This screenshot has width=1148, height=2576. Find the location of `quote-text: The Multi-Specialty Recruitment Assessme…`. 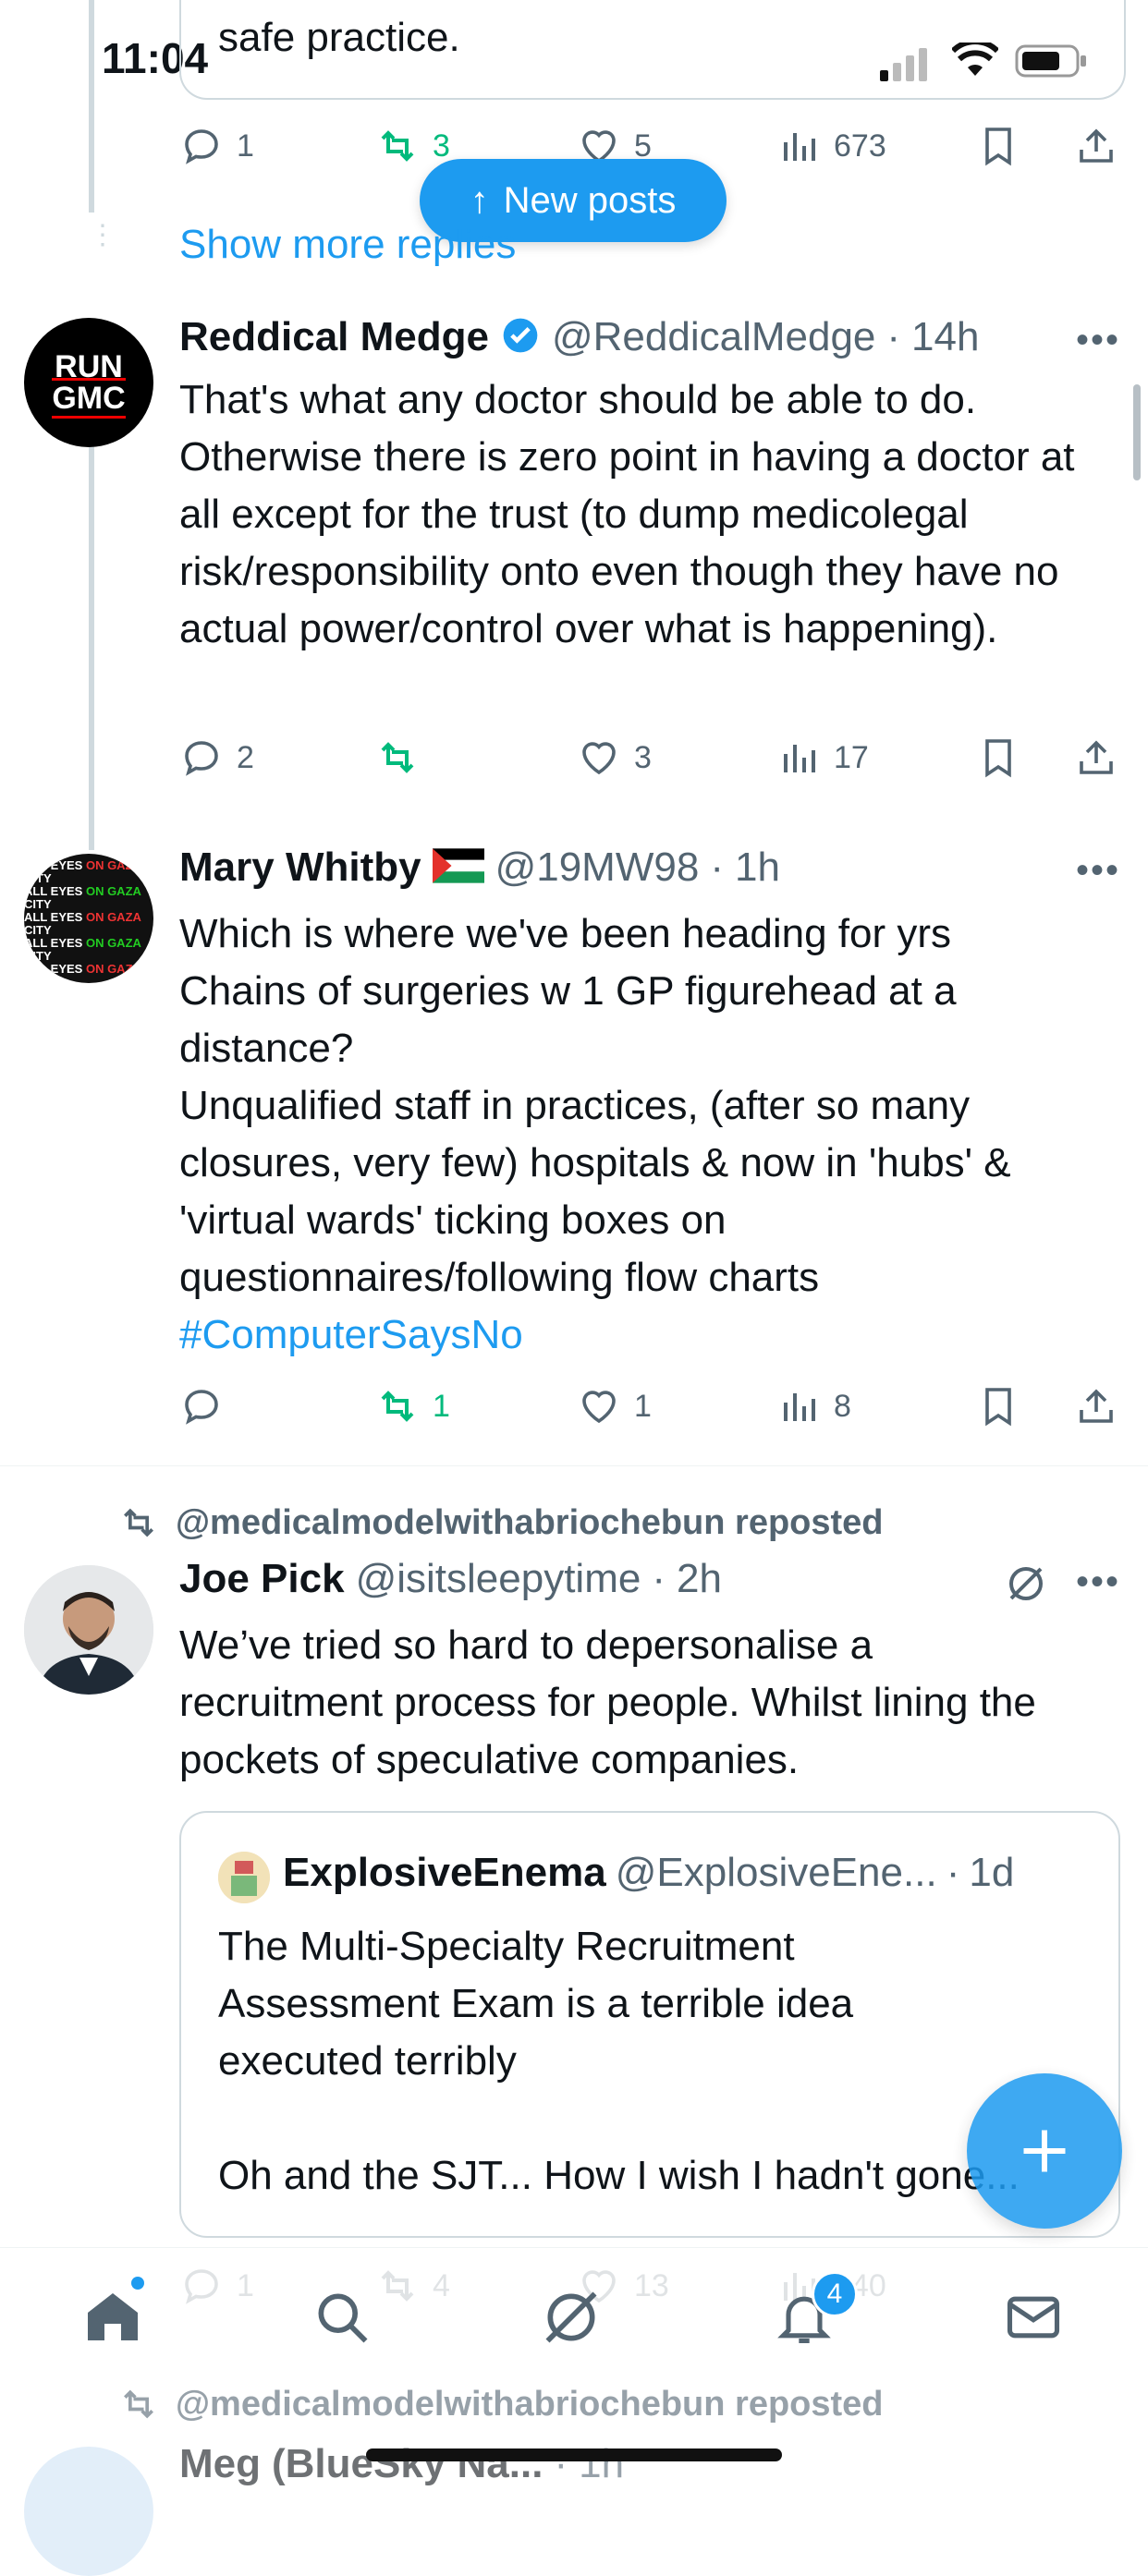

quote-text: The Multi-Specialty Recruitment Assessme… is located at coordinates (536, 2004).